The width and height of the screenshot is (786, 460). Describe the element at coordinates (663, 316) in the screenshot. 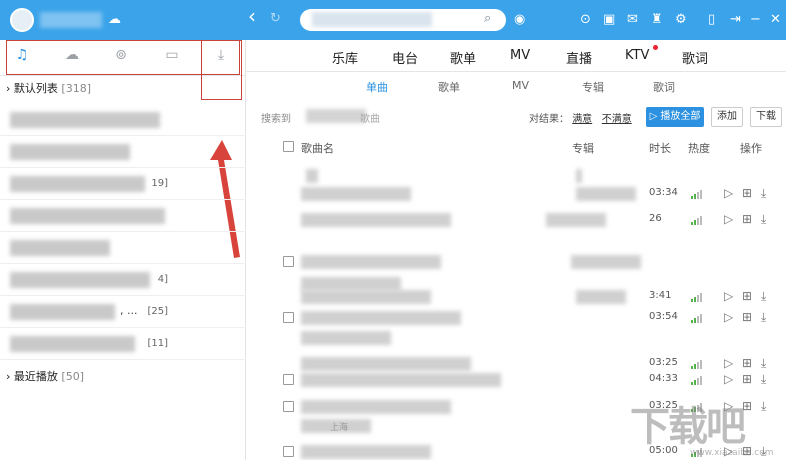

I see `song-duration: 03:54` at that location.